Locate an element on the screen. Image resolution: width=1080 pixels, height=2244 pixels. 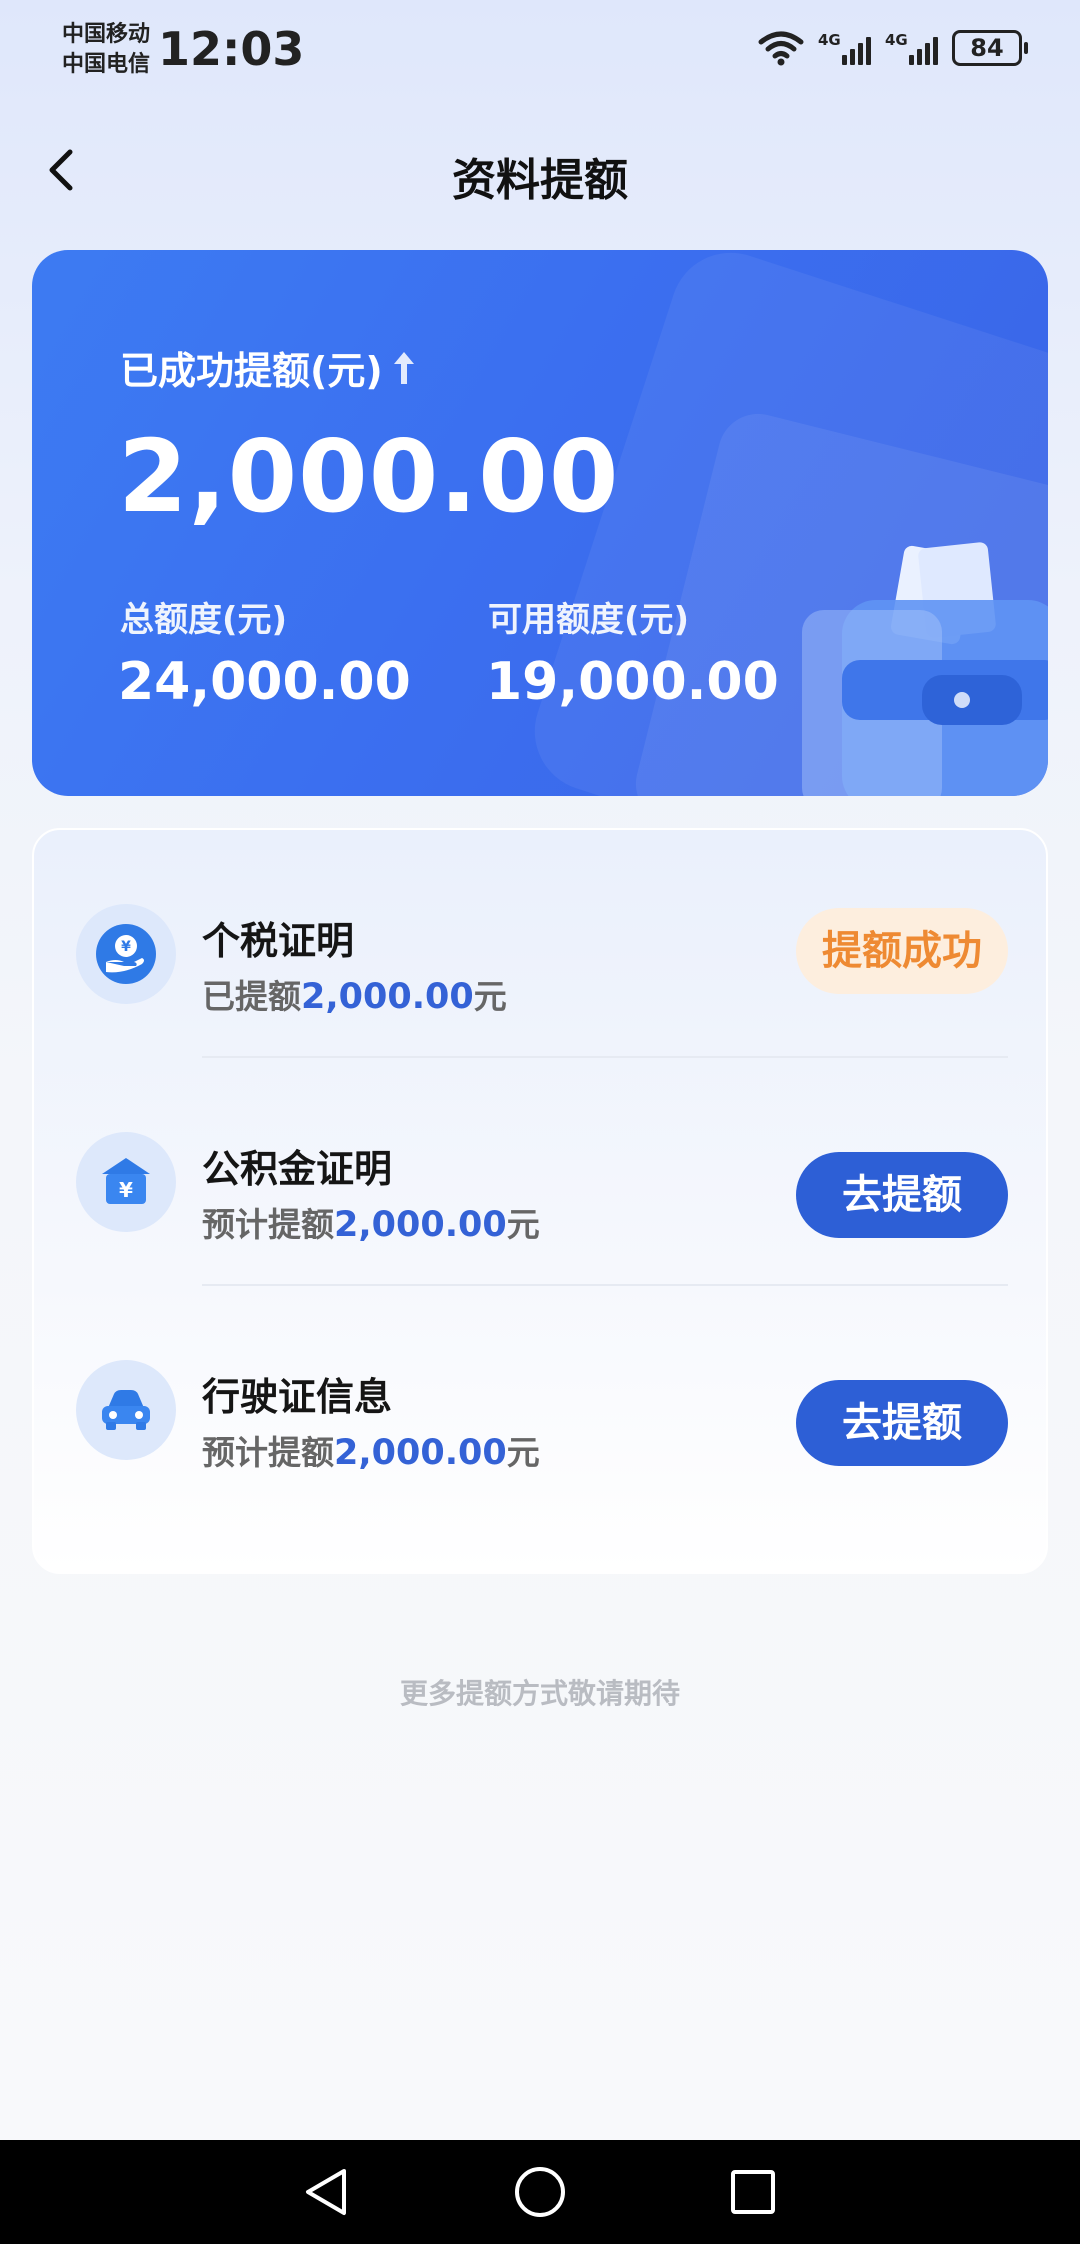
total-limit-label: 总额度(元) is located at coordinates (204, 620).